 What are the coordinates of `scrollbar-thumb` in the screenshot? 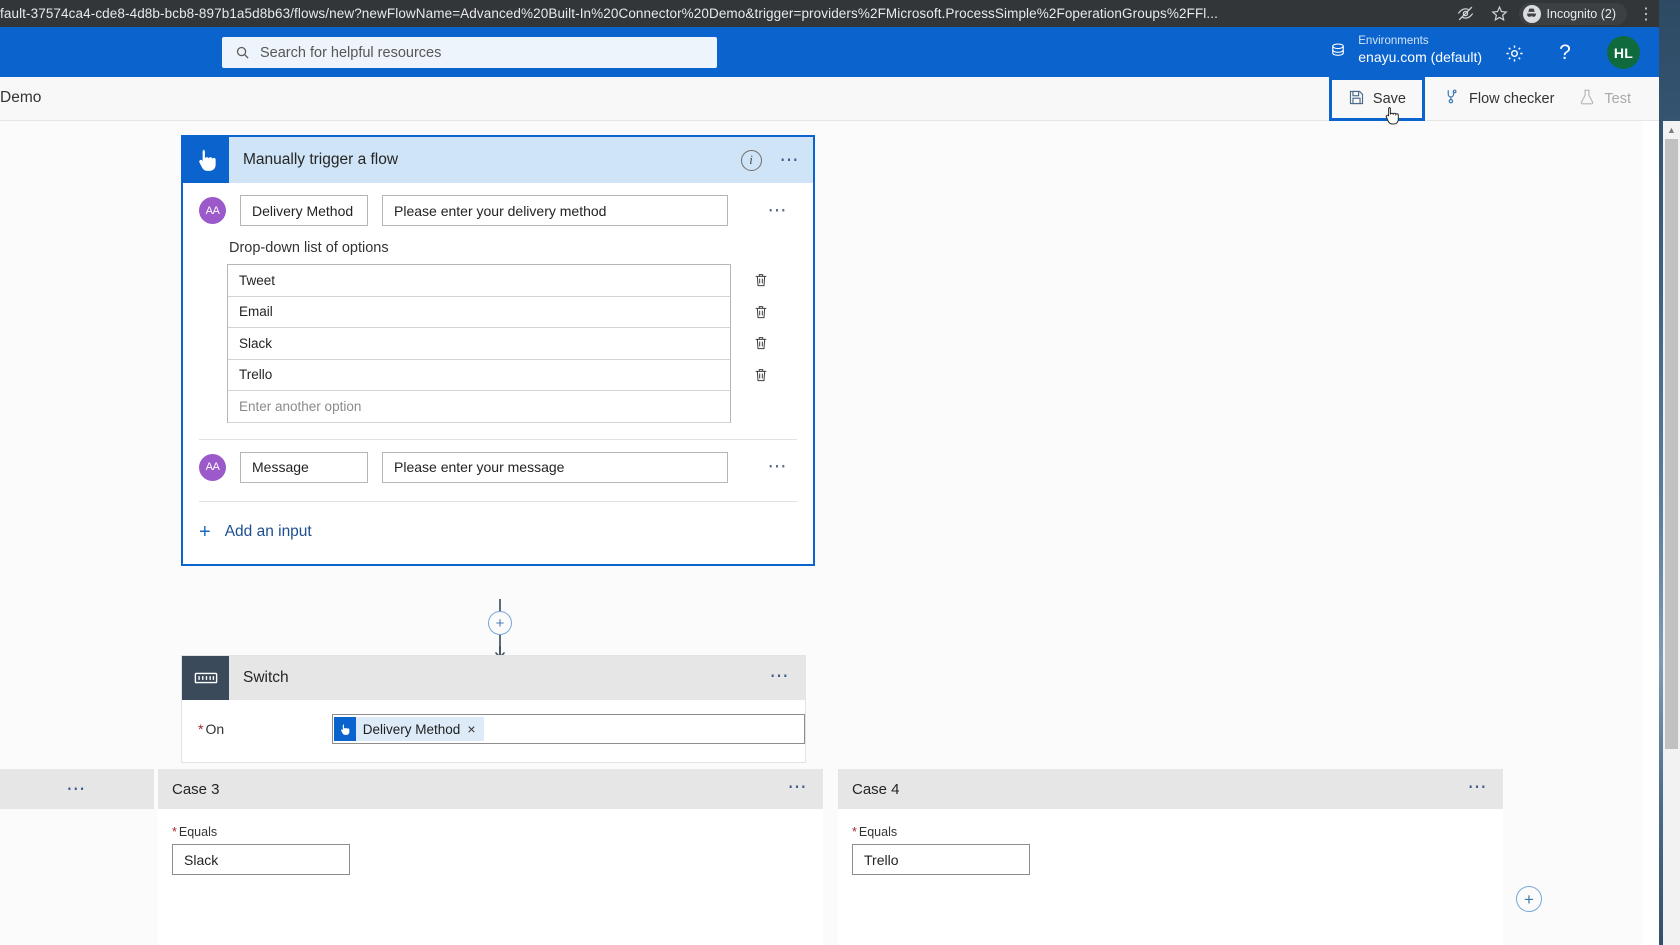 It's located at (1671, 444).